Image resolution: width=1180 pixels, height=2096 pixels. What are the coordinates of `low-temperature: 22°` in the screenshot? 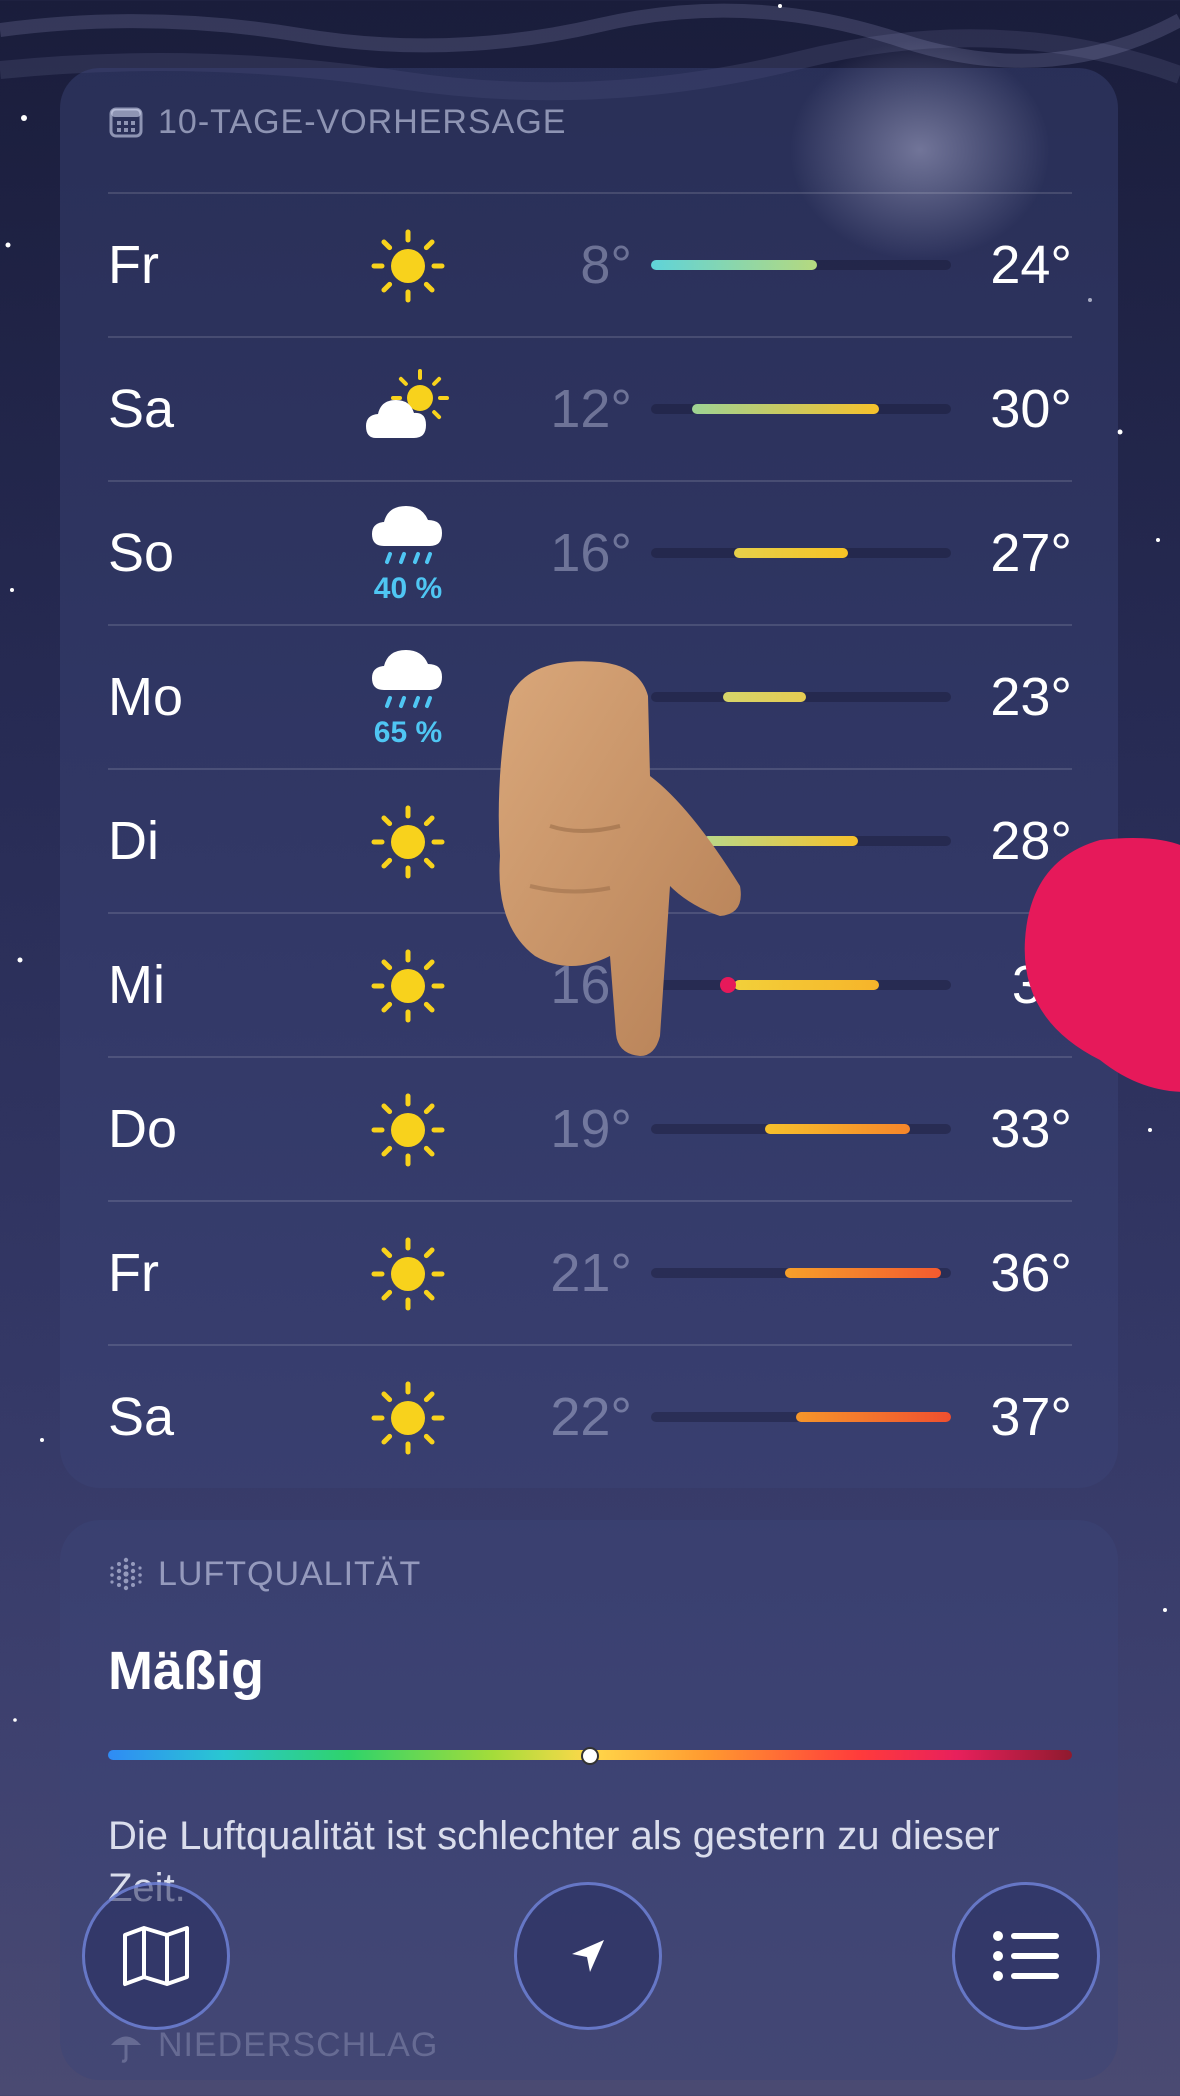 It's located at (591, 1417).